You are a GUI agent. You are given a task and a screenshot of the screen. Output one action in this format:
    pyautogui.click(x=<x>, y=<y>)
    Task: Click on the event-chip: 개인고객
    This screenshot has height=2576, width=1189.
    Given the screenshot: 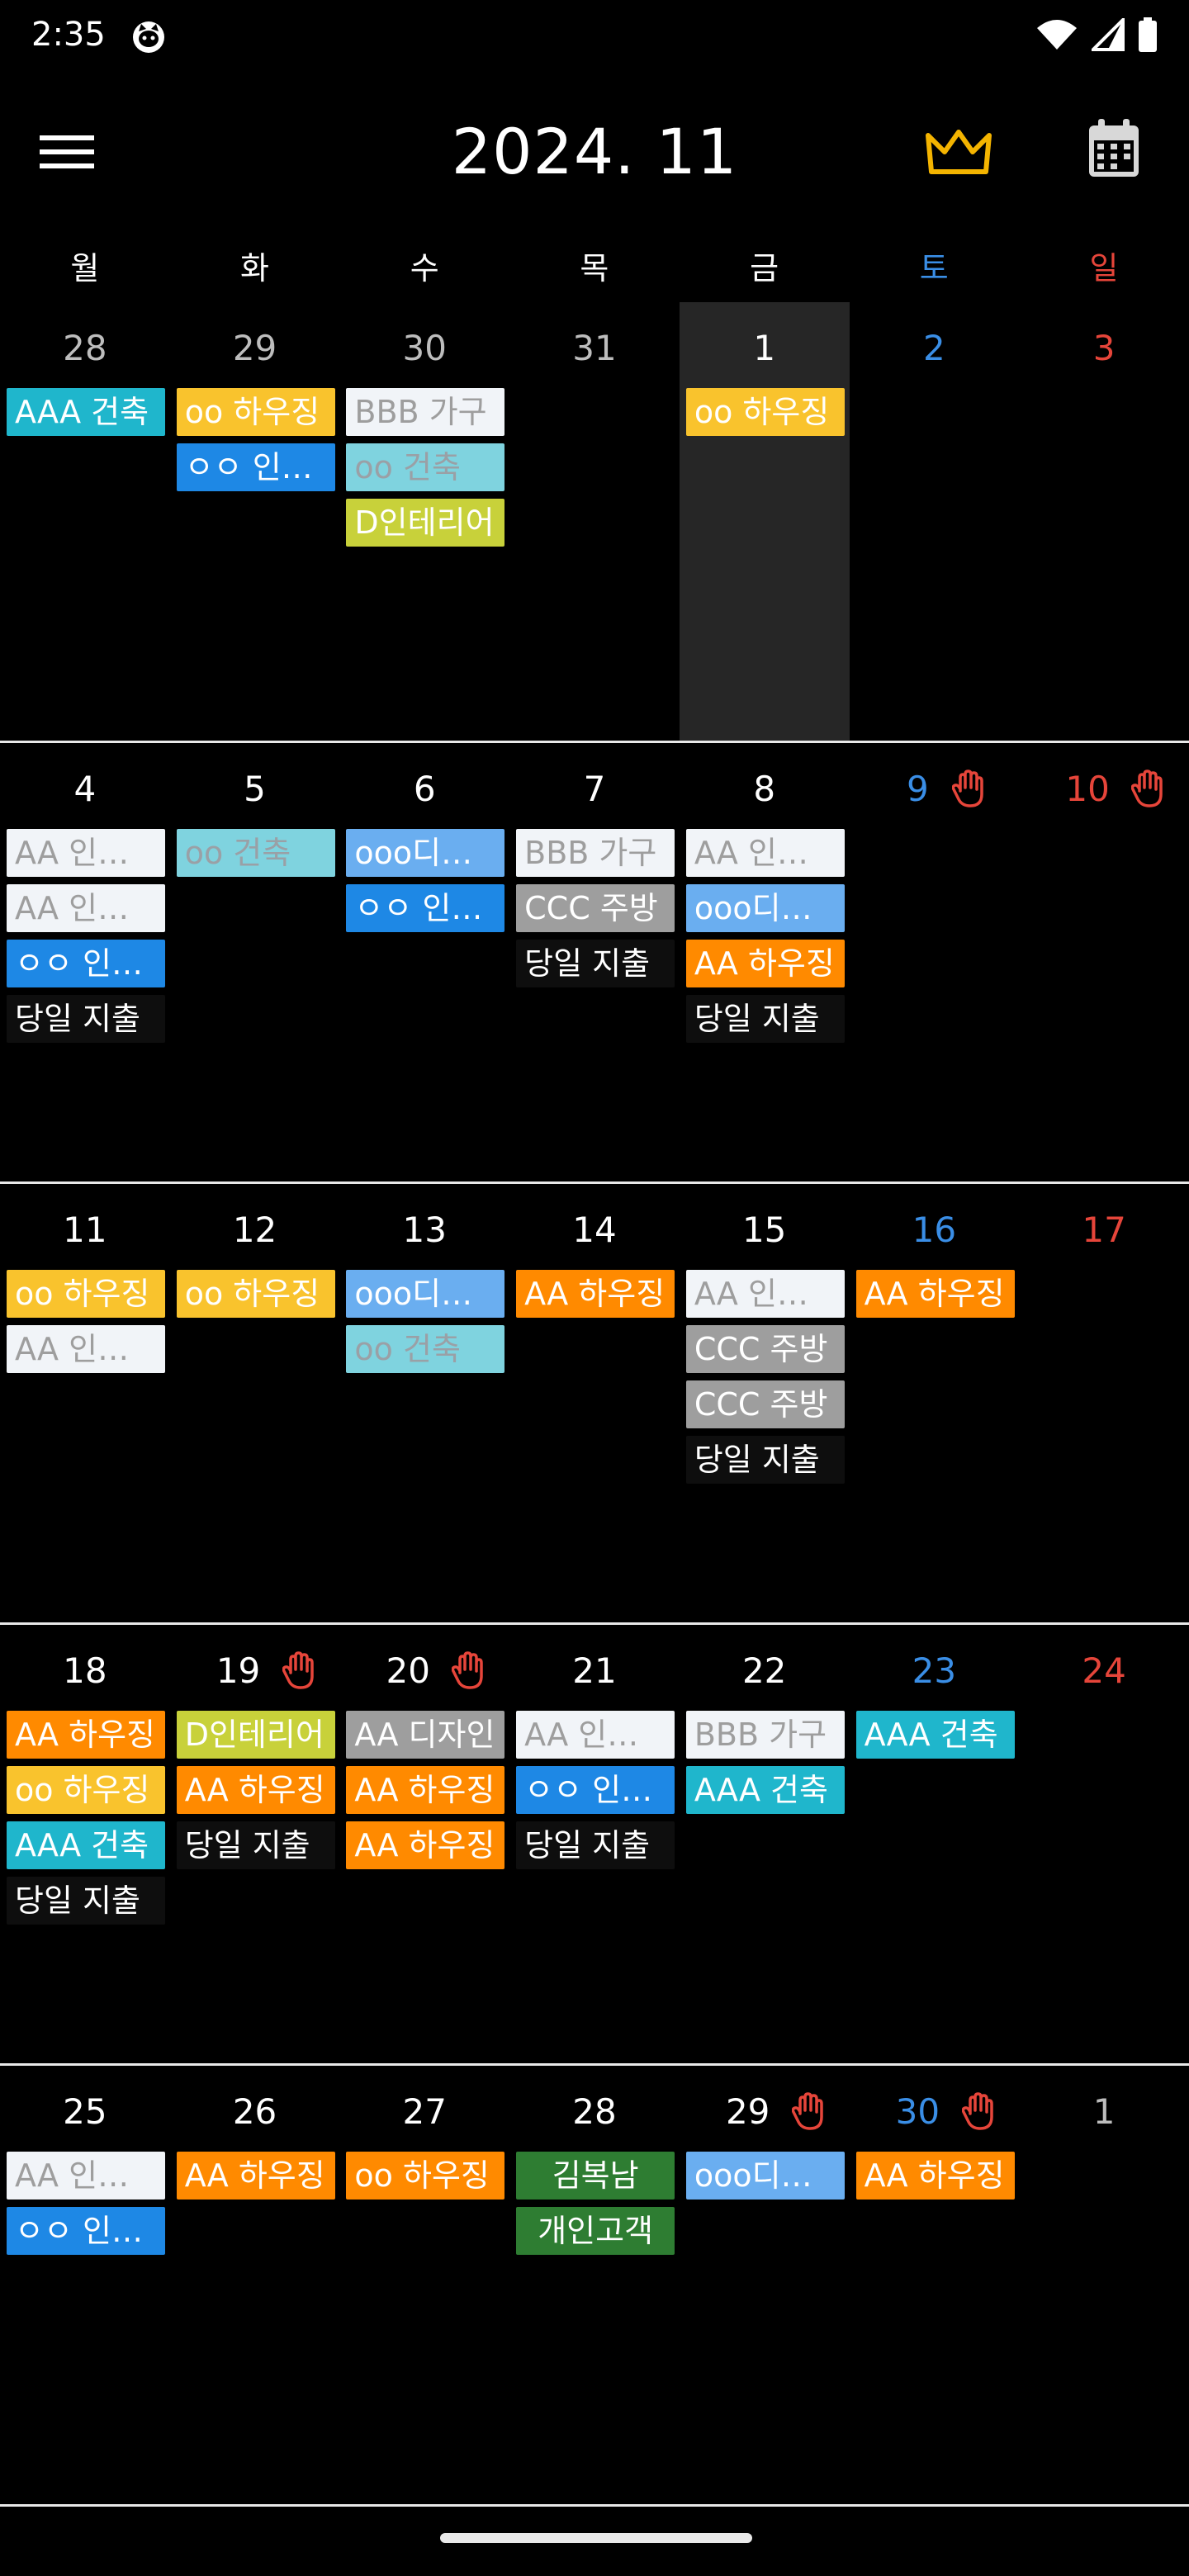 What is the action you would take?
    pyautogui.click(x=595, y=2231)
    